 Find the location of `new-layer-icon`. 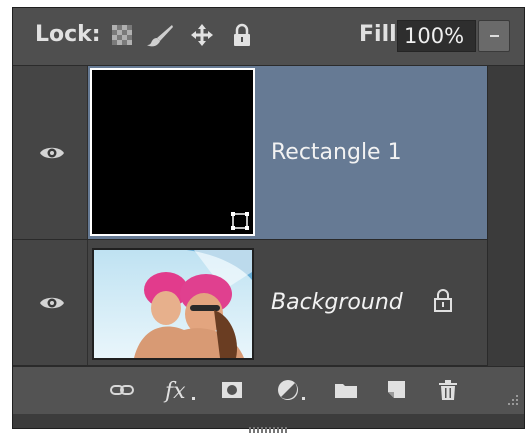

new-layer-icon is located at coordinates (396, 390).